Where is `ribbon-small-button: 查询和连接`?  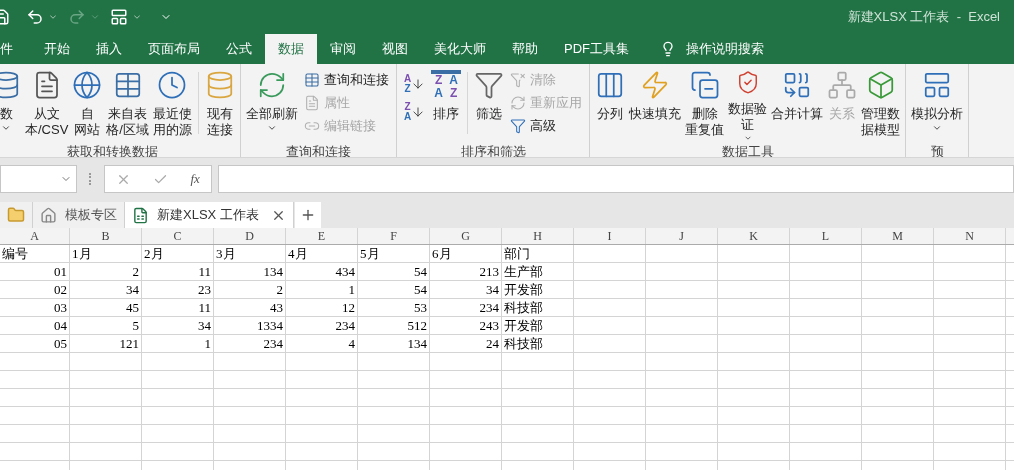
ribbon-small-button: 查询和连接 is located at coordinates (346, 80).